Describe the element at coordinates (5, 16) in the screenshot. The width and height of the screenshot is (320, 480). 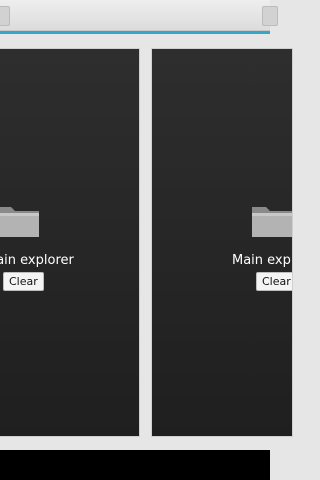
I see `top-bar-square-left` at that location.